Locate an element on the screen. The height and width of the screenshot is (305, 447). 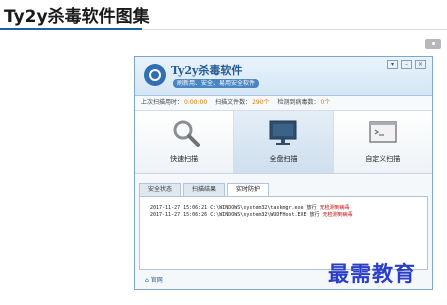
full-scan-button: 全盘扫描 is located at coordinates (284, 142).